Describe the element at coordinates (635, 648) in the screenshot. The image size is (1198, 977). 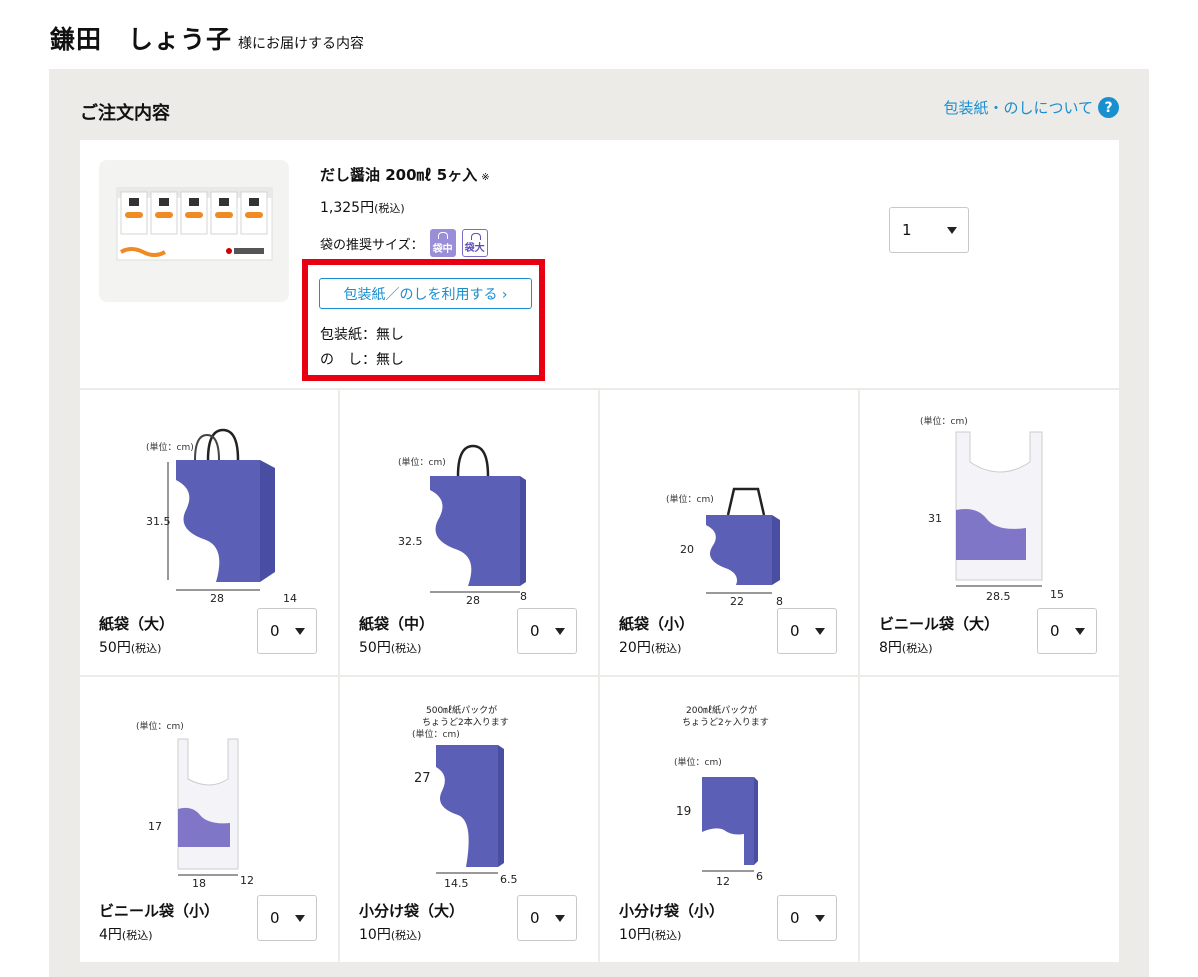
I see `bag-price-value: 20円` at that location.